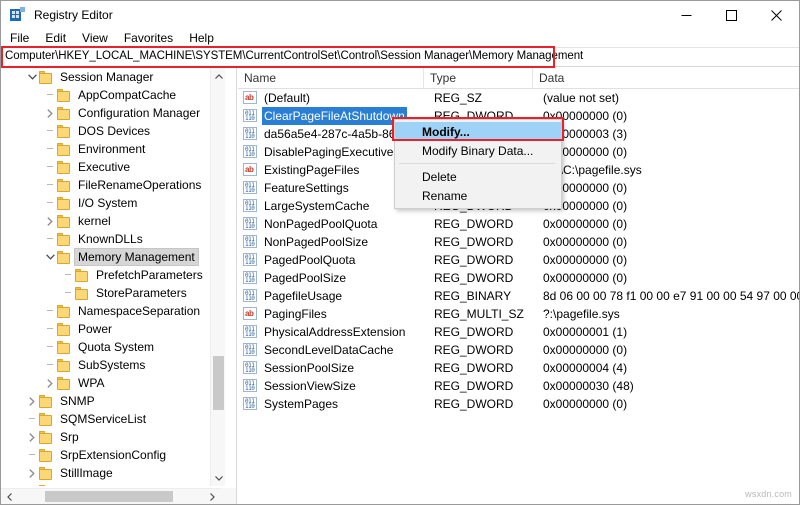 Image resolution: width=800 pixels, height=505 pixels. I want to click on tree-item-label: SubSystems, so click(112, 365).